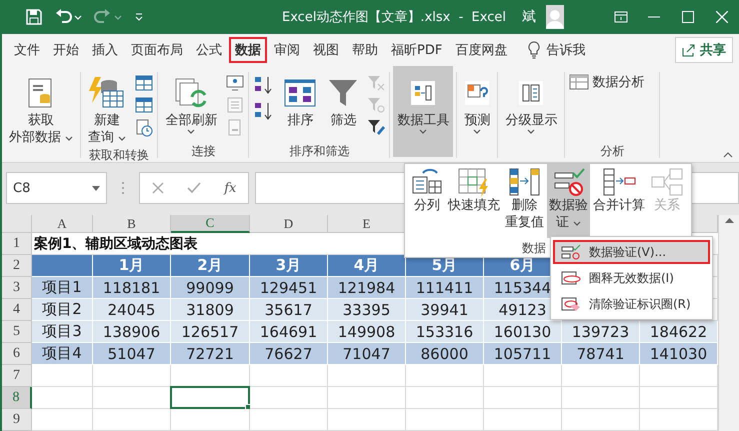  I want to click on table-cell: 138906, so click(132, 332).